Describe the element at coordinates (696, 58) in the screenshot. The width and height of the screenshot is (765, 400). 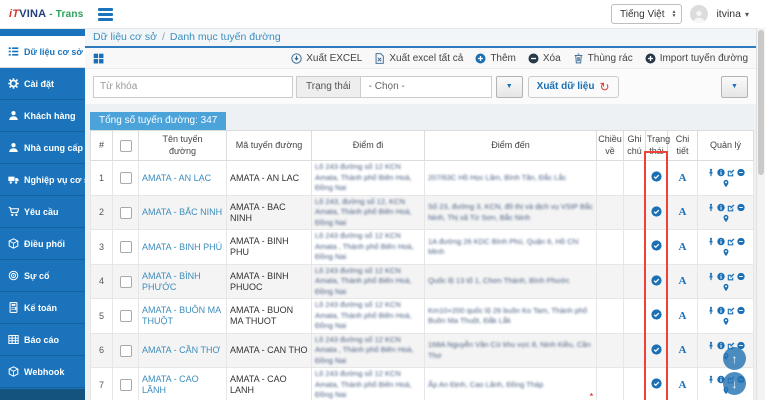
I see `toolbar-button: Import tuyến đường` at that location.